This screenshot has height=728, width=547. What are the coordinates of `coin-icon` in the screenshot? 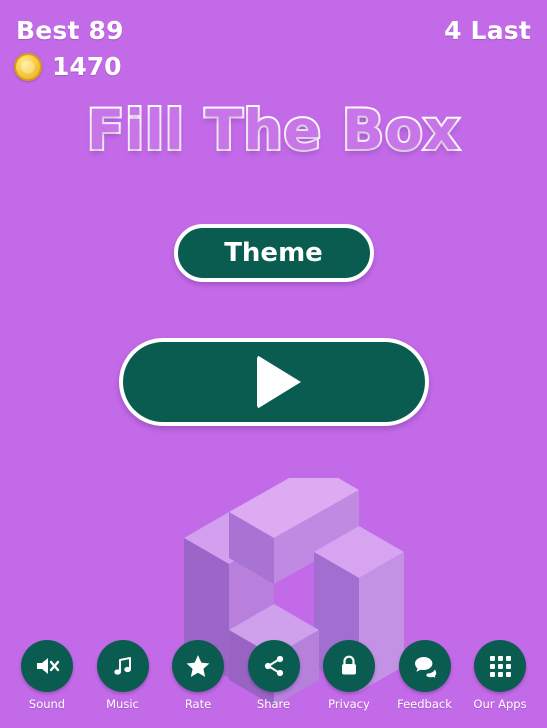 It's located at (28, 66).